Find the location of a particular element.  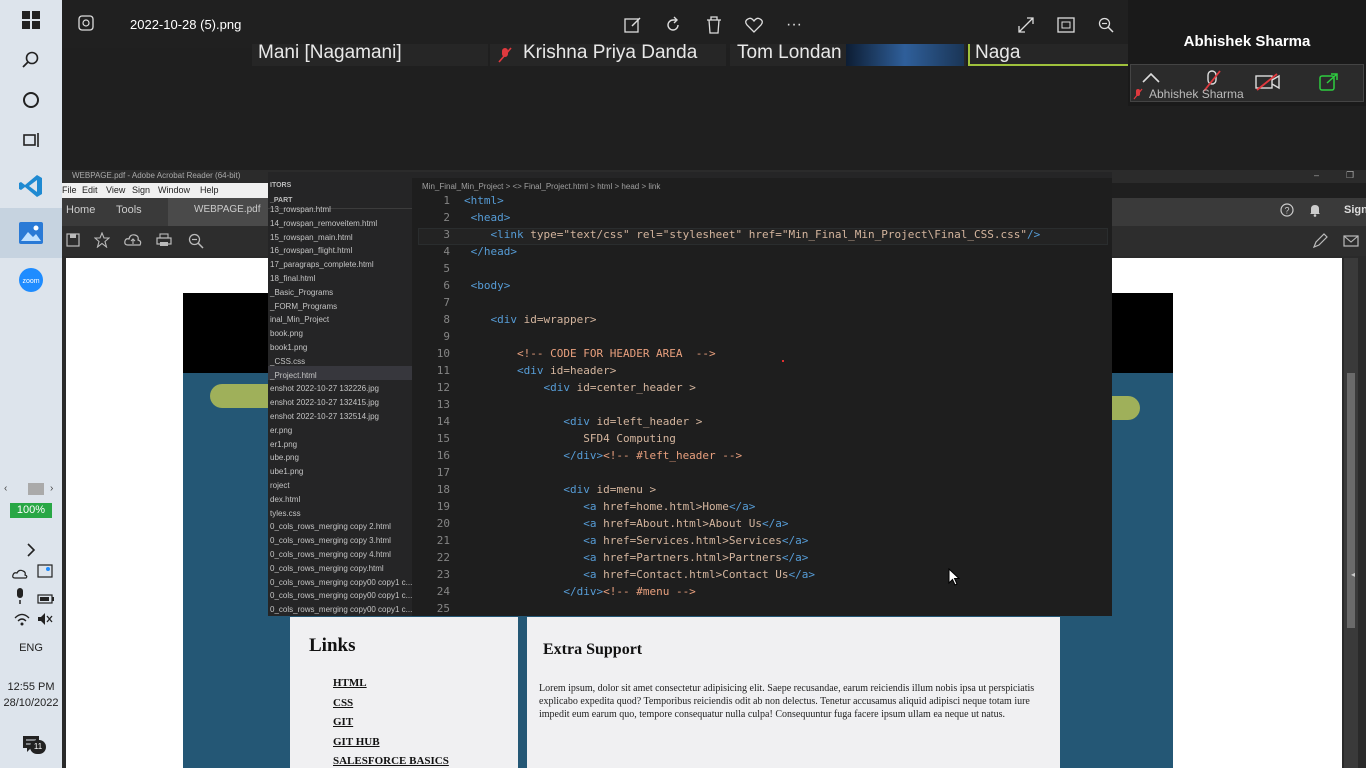

favorite-heart-icon is located at coordinates (754, 25).